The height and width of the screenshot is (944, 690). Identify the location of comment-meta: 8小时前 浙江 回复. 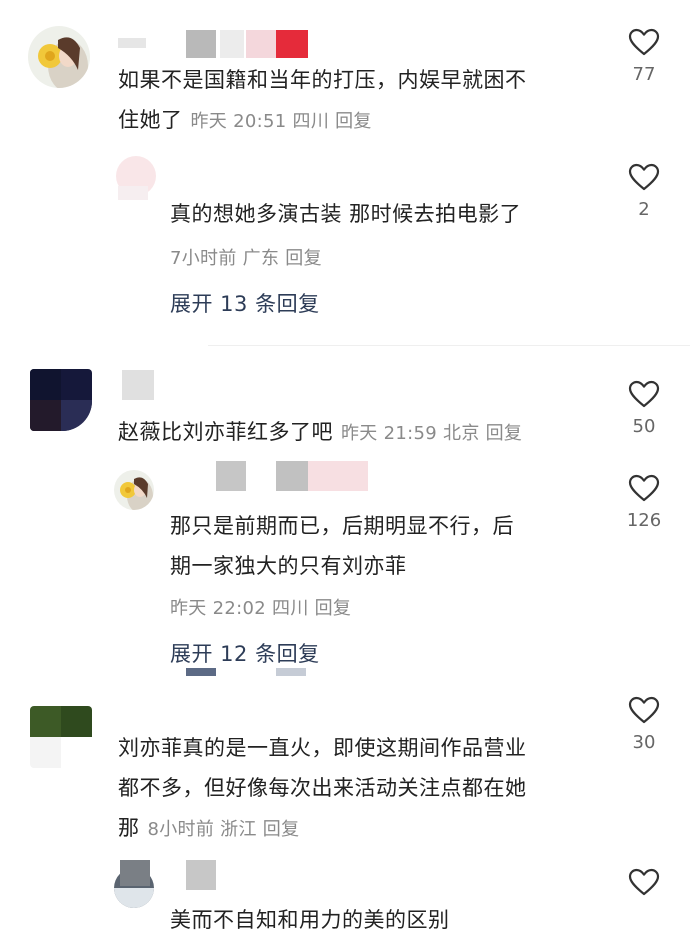
(224, 829).